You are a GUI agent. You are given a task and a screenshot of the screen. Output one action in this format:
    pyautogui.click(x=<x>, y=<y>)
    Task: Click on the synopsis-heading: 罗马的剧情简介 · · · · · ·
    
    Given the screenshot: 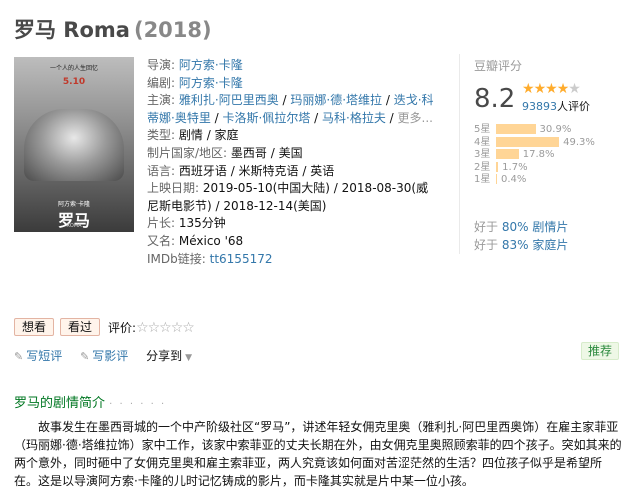 What is the action you would take?
    pyautogui.click(x=90, y=403)
    